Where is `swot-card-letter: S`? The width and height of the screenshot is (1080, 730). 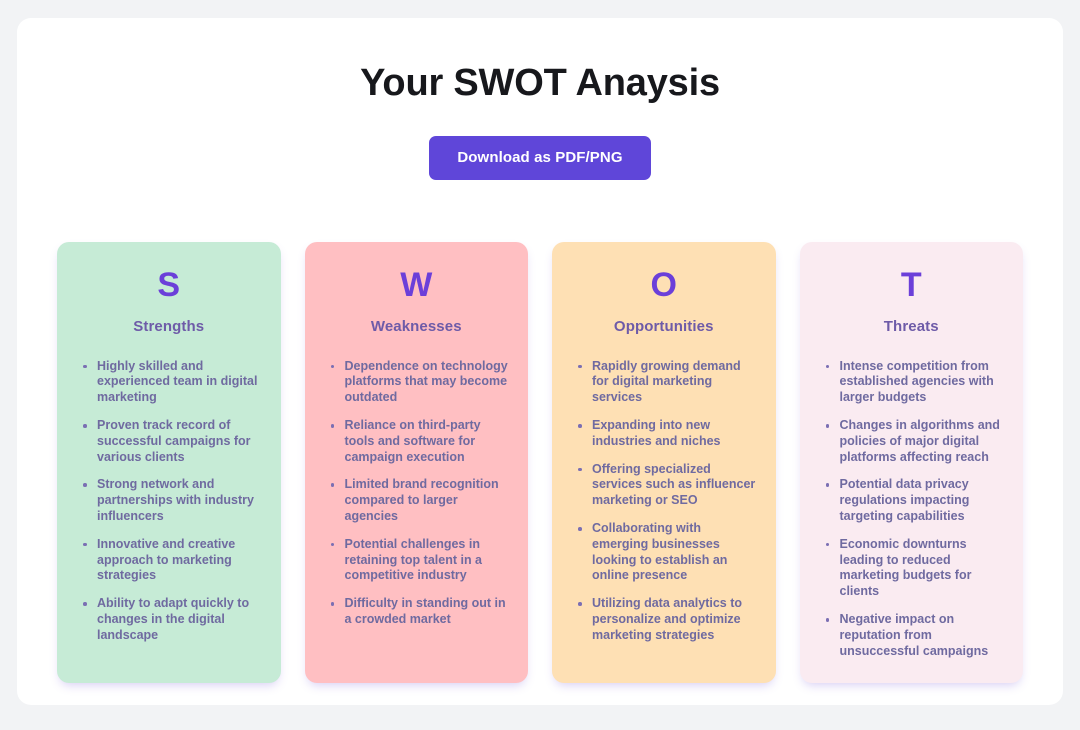 swot-card-letter: S is located at coordinates (169, 284).